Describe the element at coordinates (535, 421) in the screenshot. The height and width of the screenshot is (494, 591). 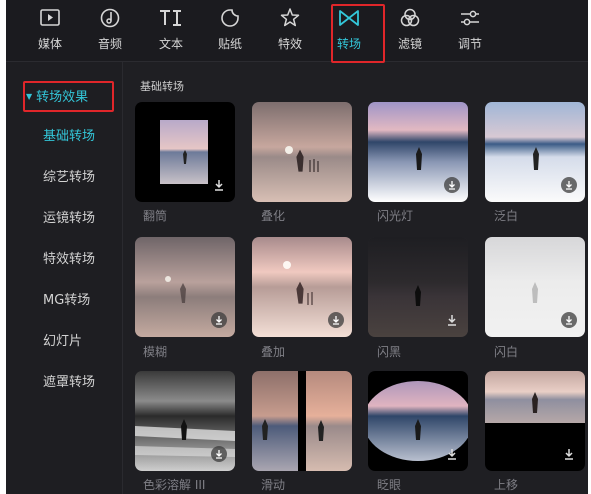
I see `transition-card-move-up` at that location.